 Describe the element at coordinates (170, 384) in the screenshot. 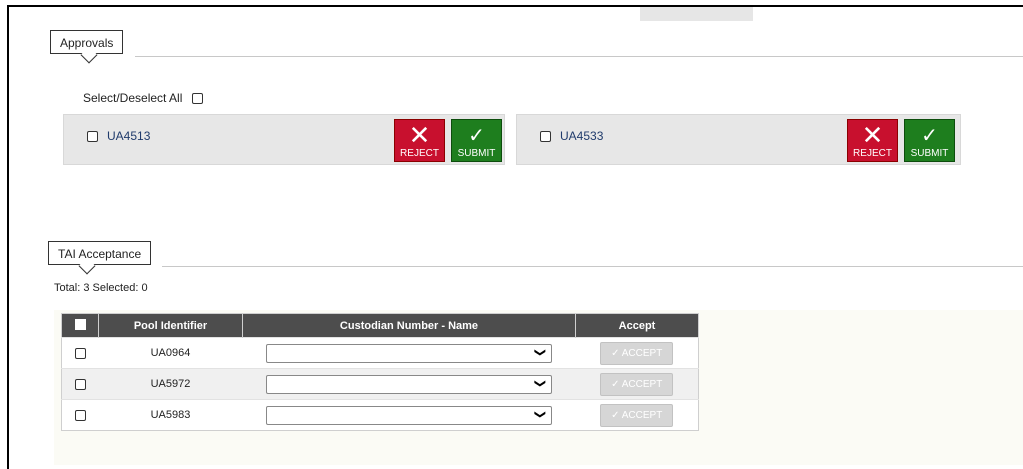

I see `pool-identifier: UA5972` at that location.